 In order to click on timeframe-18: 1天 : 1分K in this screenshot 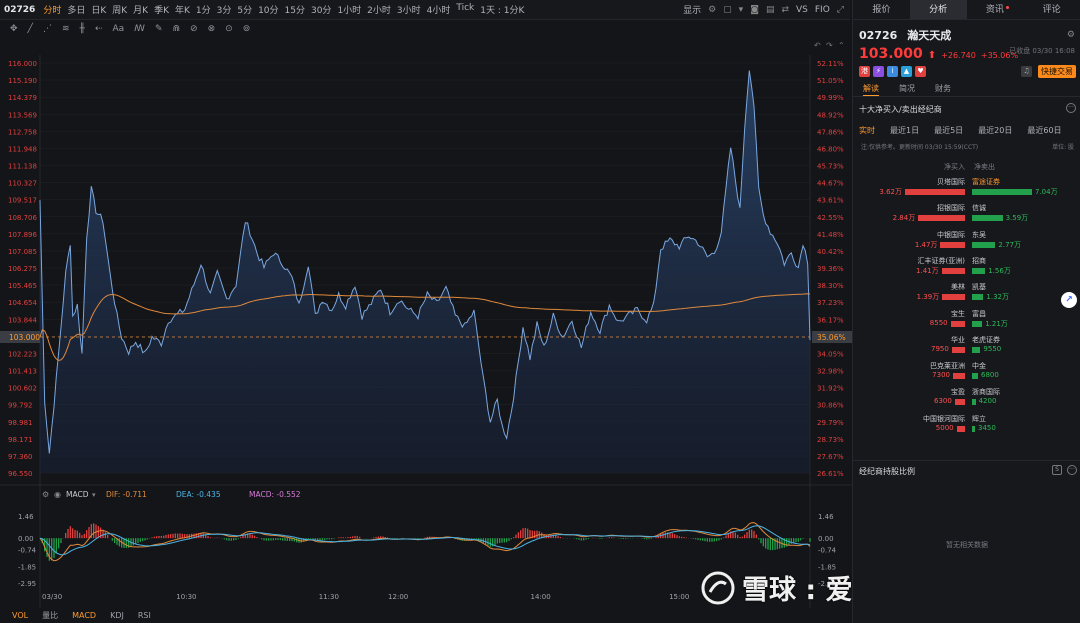, I will do `click(502, 9)`.